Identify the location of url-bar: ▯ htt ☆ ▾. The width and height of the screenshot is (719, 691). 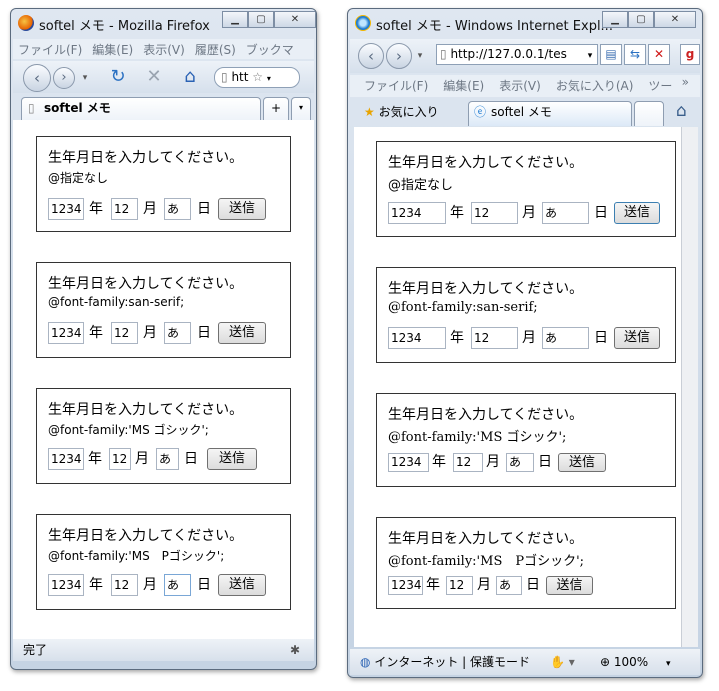
(257, 77).